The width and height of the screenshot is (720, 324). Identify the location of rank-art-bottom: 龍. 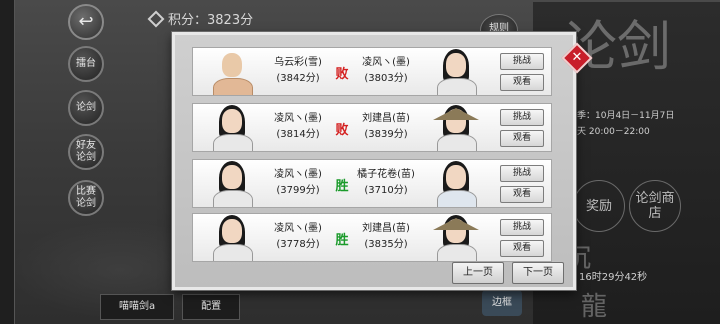
(594, 307).